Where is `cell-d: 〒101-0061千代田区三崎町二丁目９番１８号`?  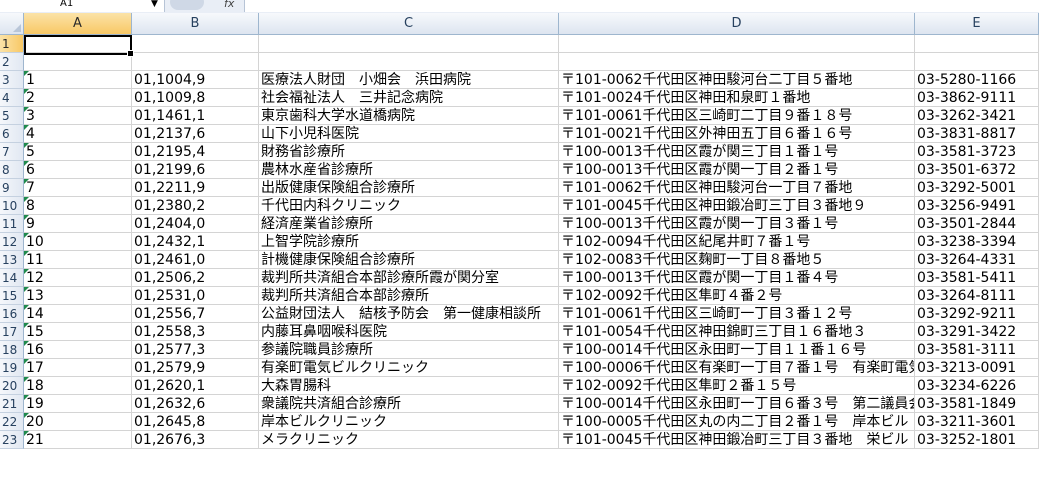 cell-d: 〒101-0061千代田区三崎町二丁目９番１８号 is located at coordinates (737, 116).